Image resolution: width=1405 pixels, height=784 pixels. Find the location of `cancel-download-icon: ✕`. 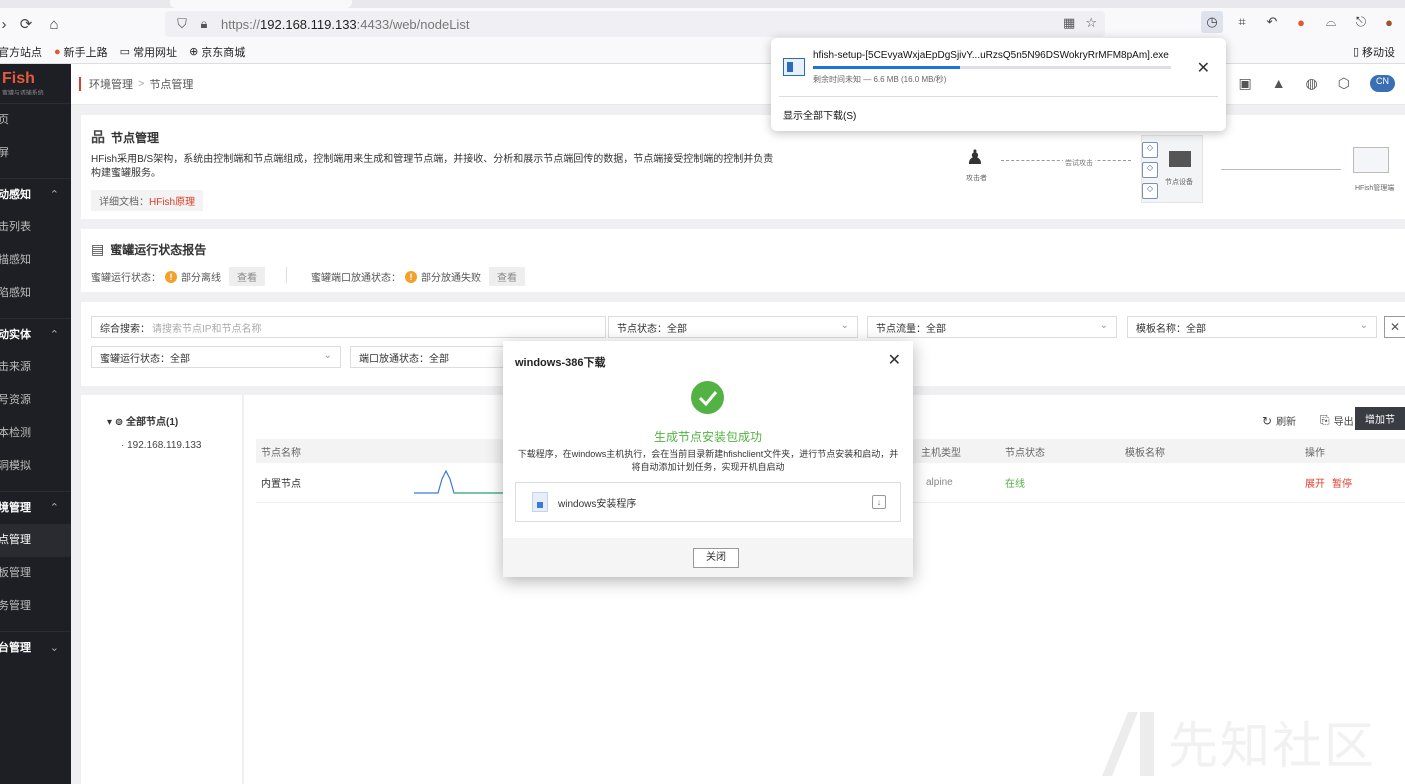

cancel-download-icon: ✕ is located at coordinates (1203, 68).